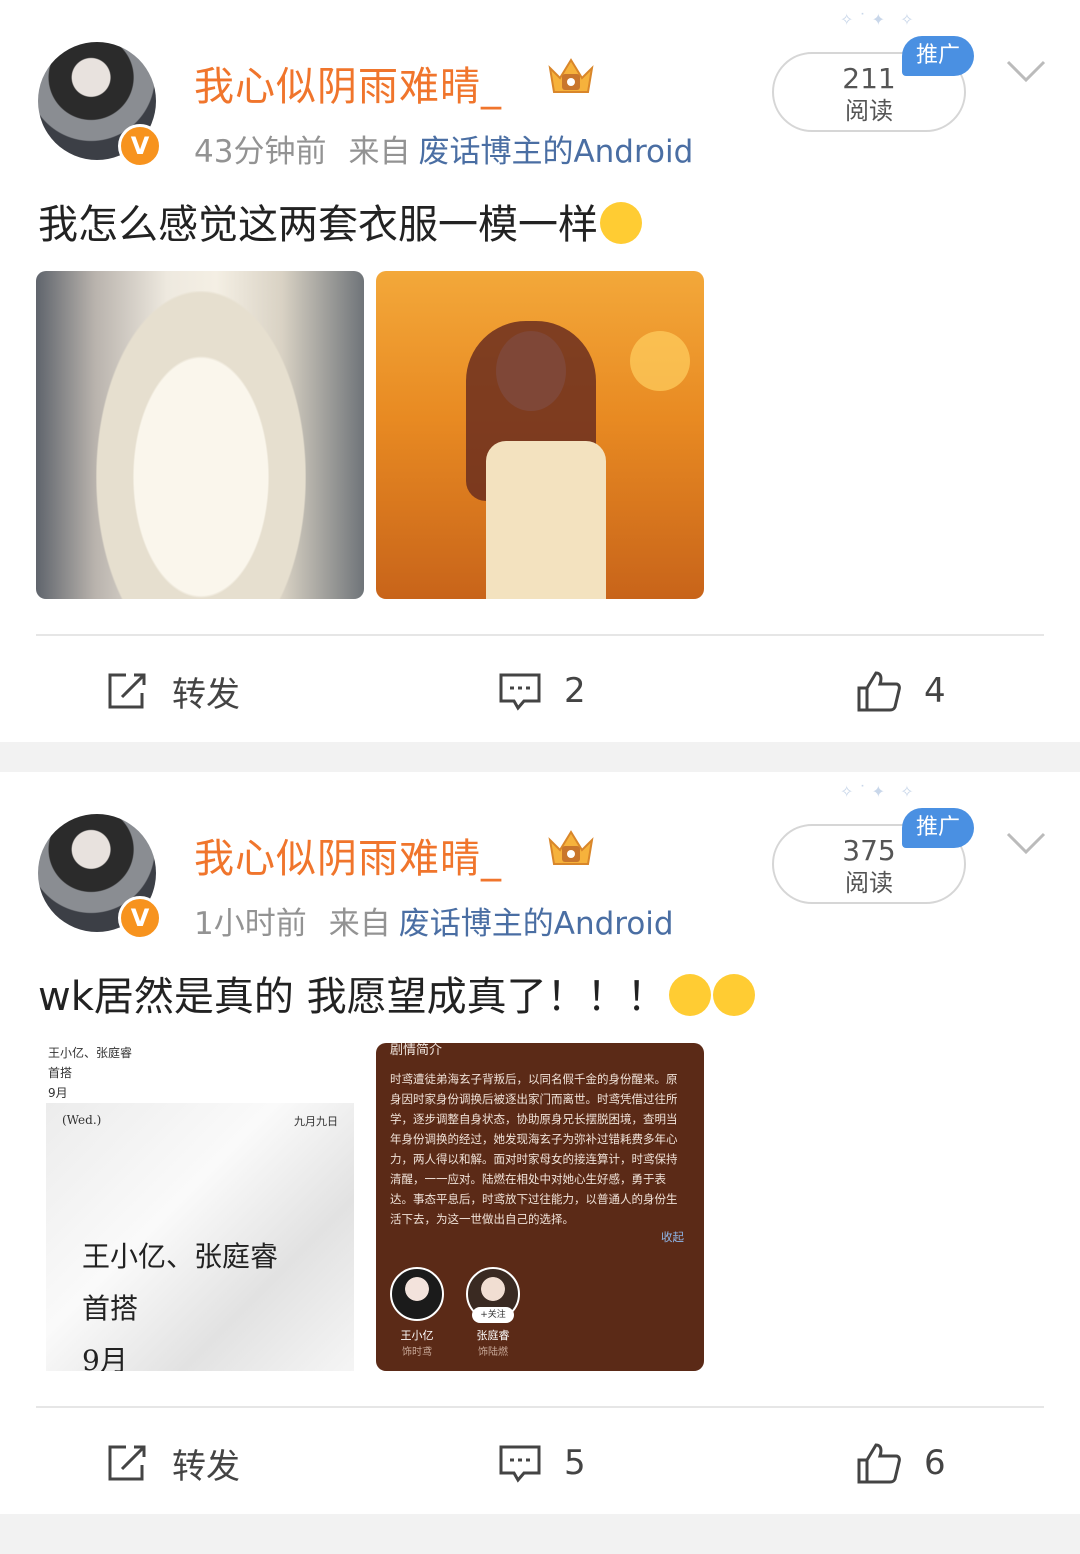  What do you see at coordinates (493, 1352) in the screenshot?
I see `cast-role: 饰陆燃` at bounding box center [493, 1352].